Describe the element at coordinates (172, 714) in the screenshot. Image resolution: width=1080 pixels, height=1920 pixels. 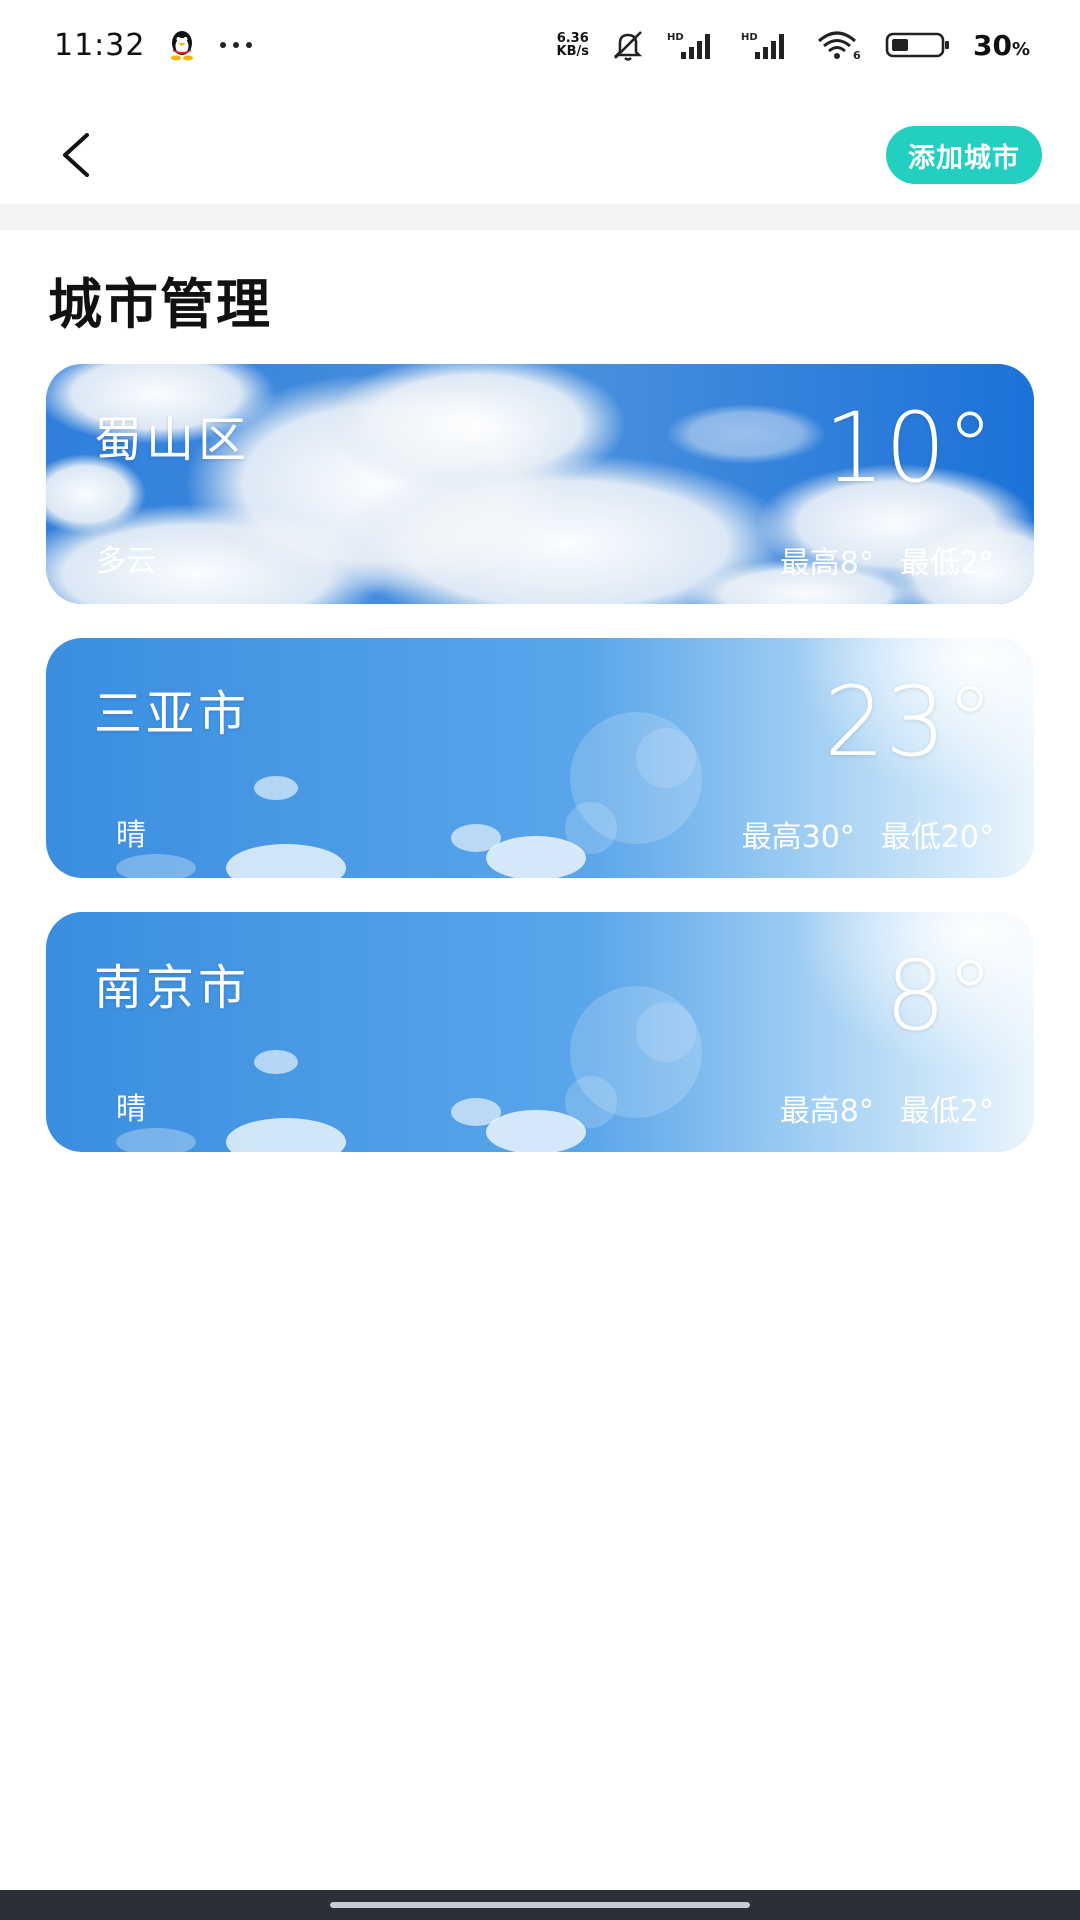
I see `city-name: 三亚市` at that location.